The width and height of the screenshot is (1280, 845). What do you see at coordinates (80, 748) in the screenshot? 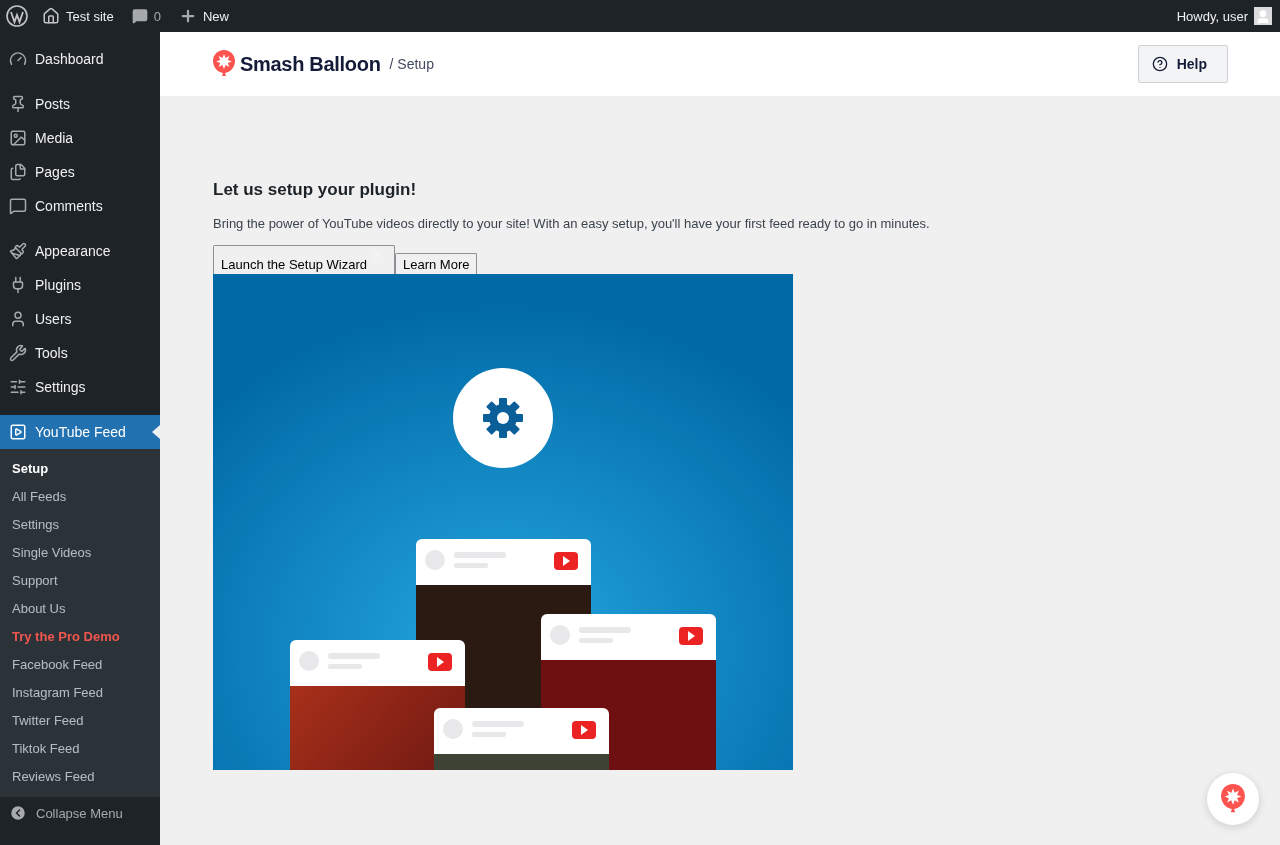
I see `submenu-item: Tiktok Feed` at bounding box center [80, 748].